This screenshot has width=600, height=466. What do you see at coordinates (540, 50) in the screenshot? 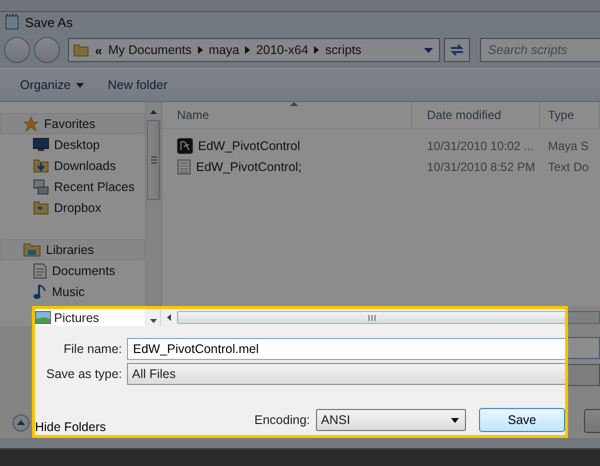
I see `search-field: Search scripts` at bounding box center [540, 50].